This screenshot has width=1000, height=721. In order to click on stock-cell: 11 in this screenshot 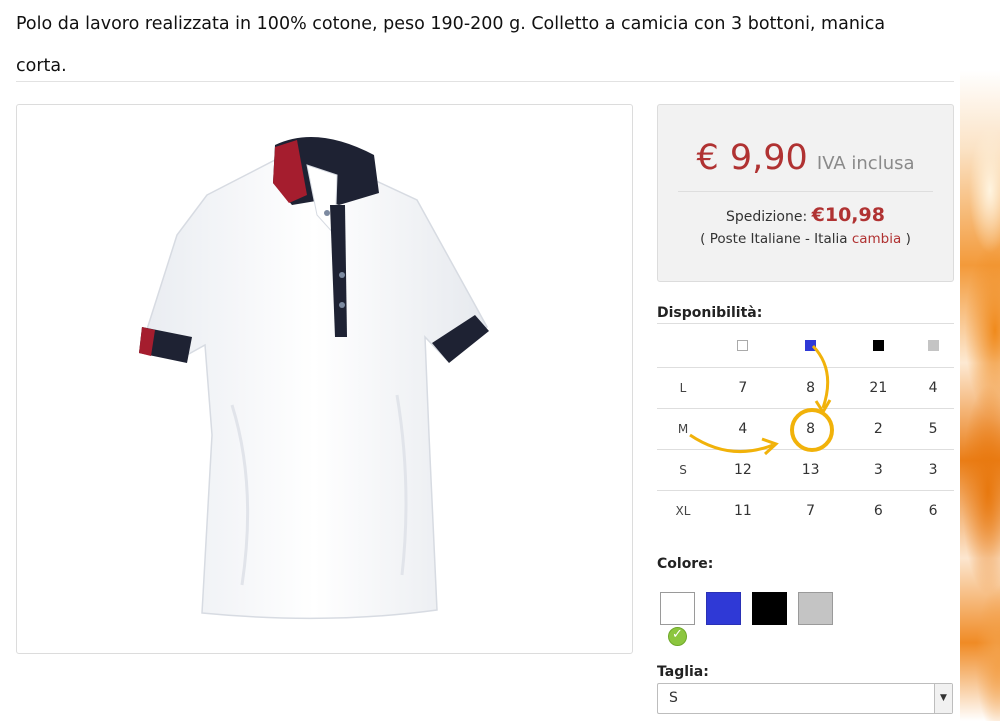, I will do `click(743, 510)`.